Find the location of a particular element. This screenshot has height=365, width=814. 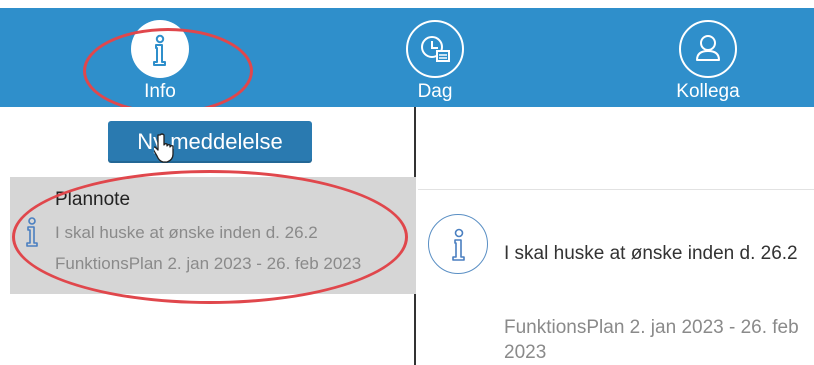

tab-kollega: Kollega is located at coordinates (708, 57).